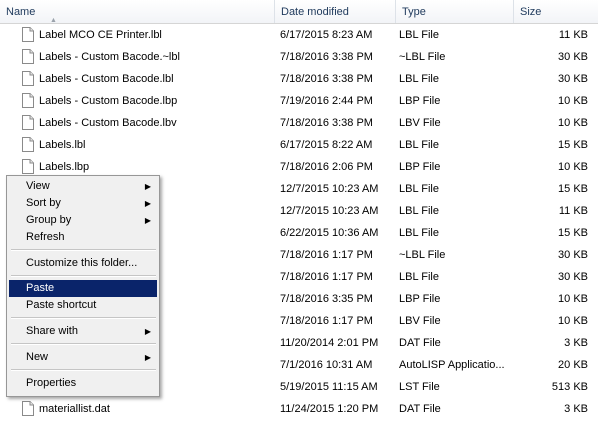 This screenshot has height=424, width=598. Describe the element at coordinates (531, 12) in the screenshot. I see `column-header-size-label: Size` at that location.